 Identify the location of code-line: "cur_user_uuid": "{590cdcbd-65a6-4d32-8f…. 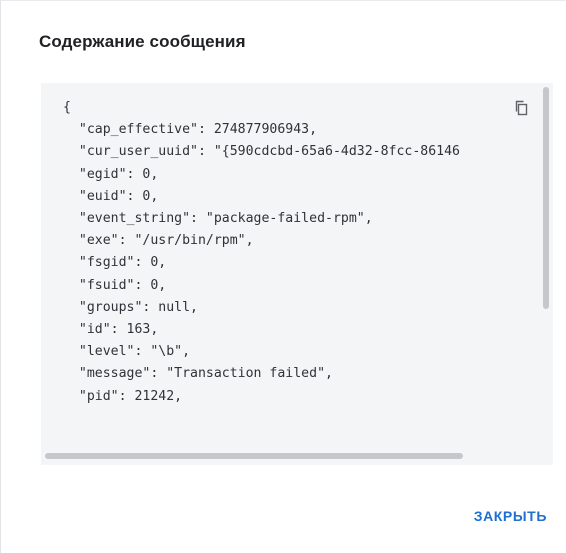
(261, 152).